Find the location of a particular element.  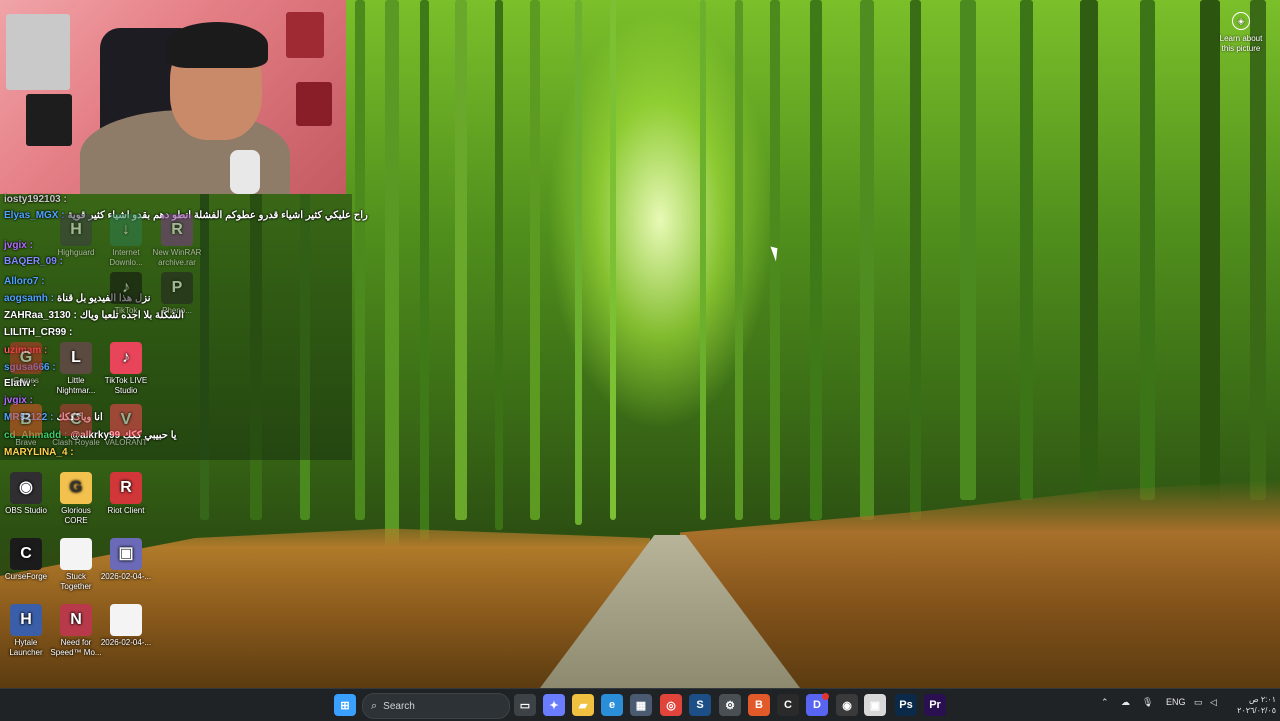

edge-button: e is located at coordinates (612, 705).